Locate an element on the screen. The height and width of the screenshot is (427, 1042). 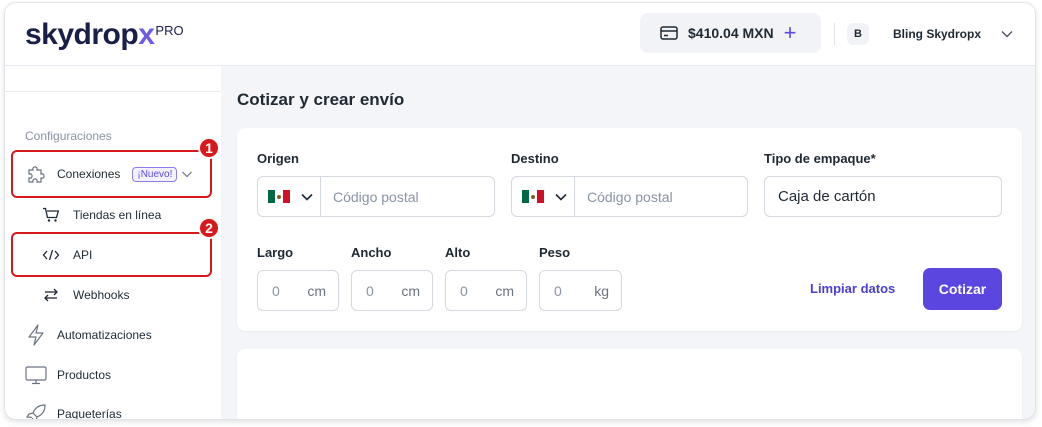
page-title: Cotizar y crear envío is located at coordinates (321, 99).